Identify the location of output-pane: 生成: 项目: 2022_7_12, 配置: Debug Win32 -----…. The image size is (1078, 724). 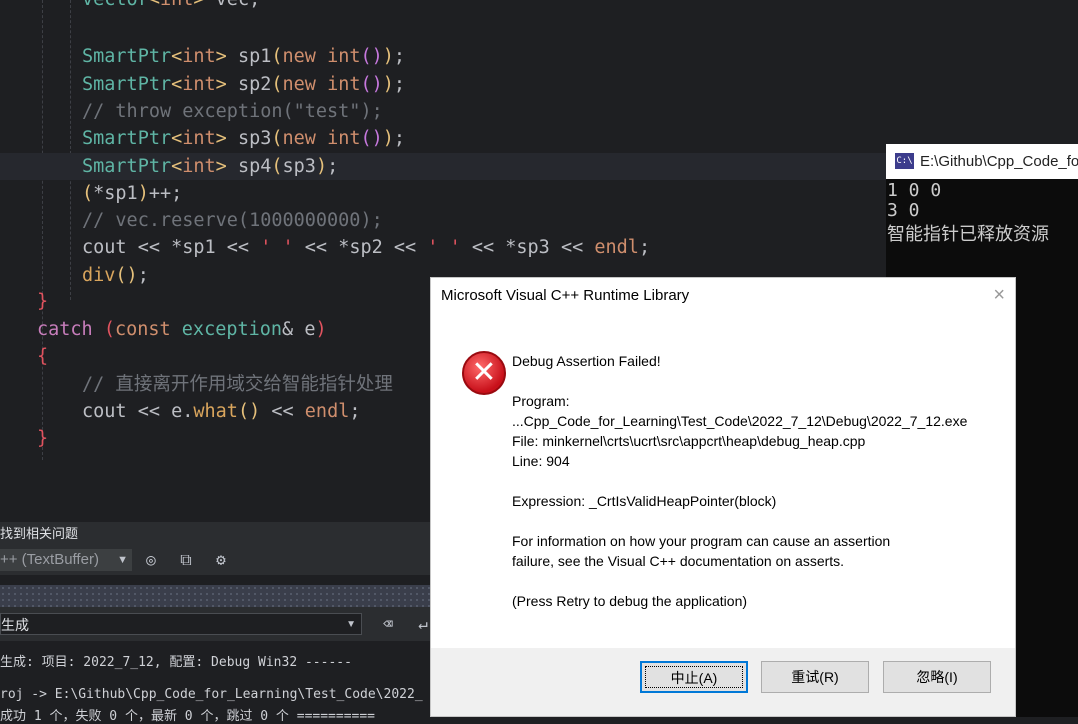
(220, 682).